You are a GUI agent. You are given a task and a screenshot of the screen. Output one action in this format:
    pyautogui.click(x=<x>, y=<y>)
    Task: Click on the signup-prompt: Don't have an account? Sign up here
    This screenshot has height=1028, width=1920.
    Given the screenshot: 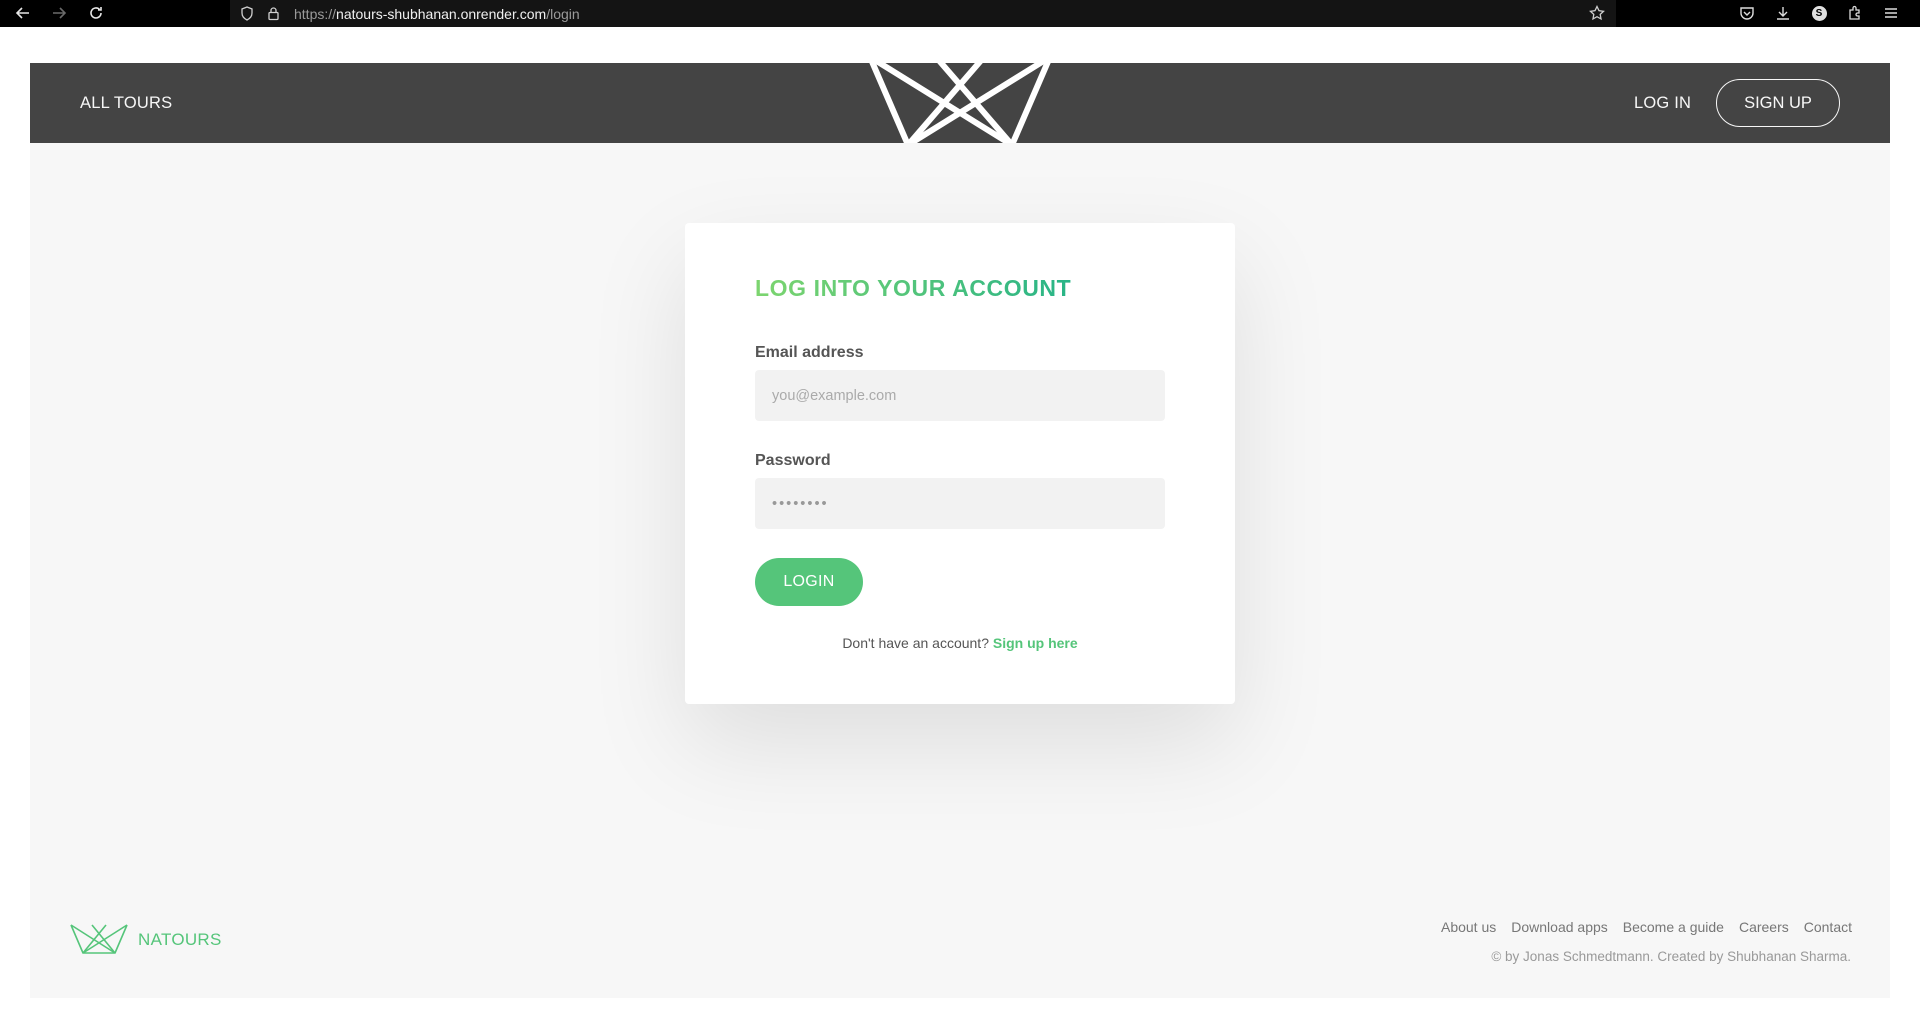 What is the action you would take?
    pyautogui.click(x=960, y=643)
    